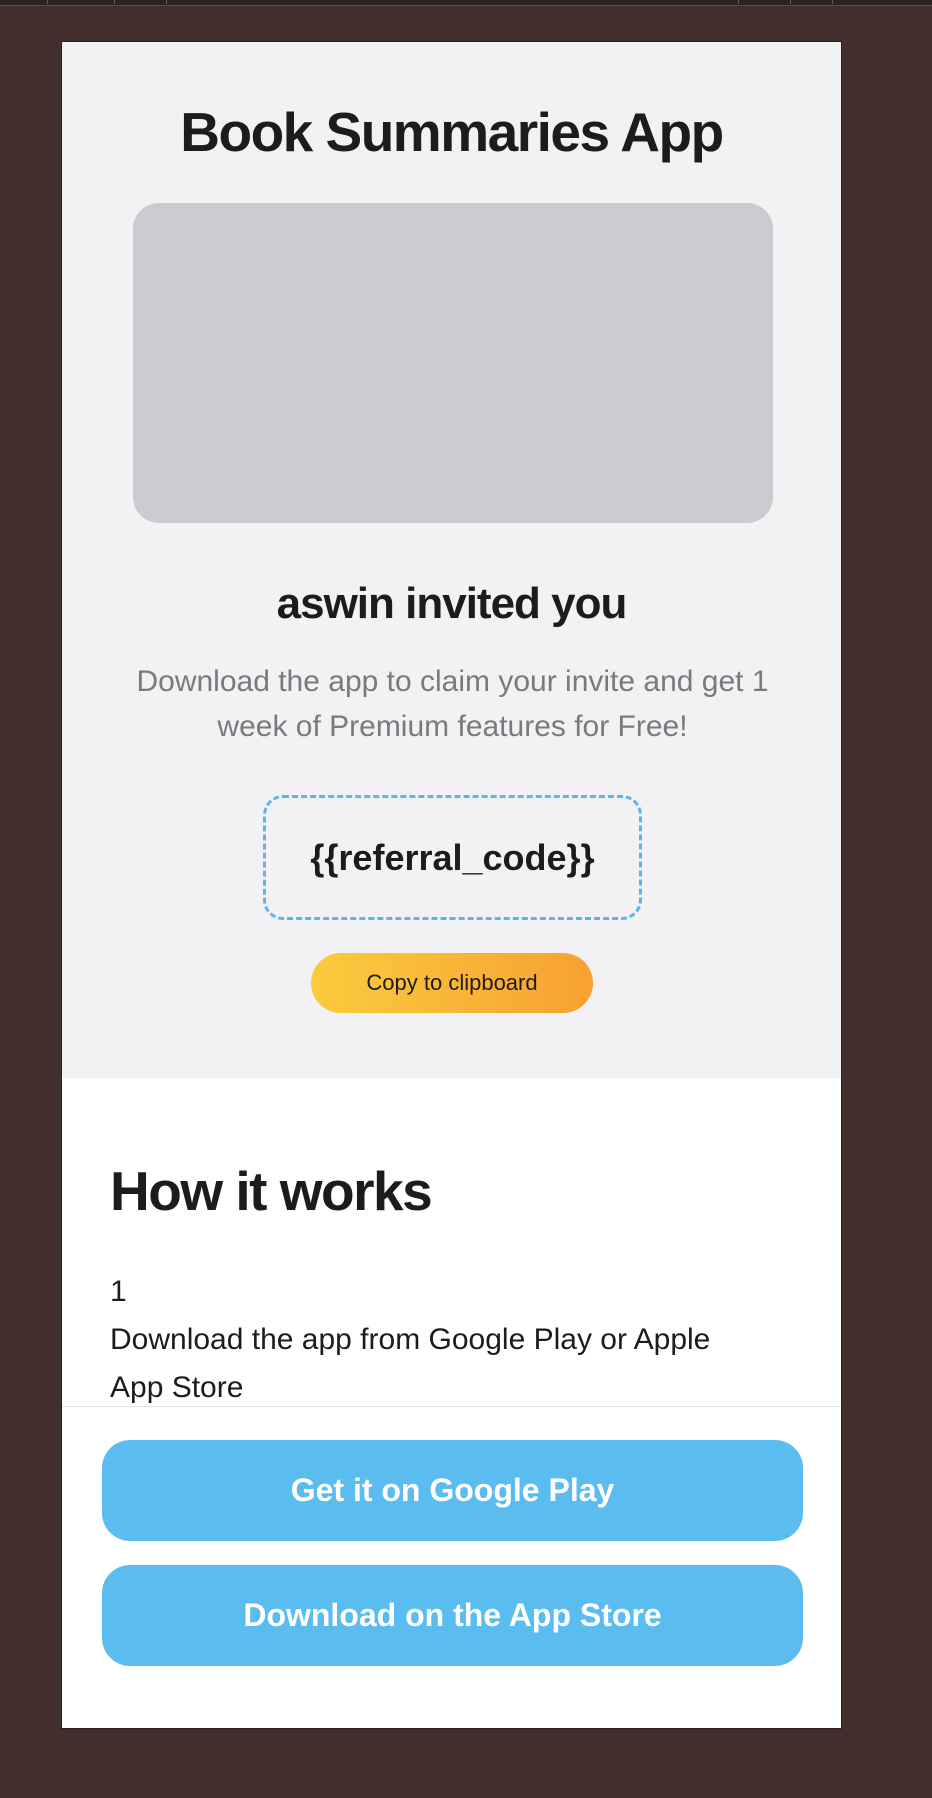 The image size is (932, 1798). Describe the element at coordinates (118, 1291) in the screenshot. I see `step-number: 1` at that location.